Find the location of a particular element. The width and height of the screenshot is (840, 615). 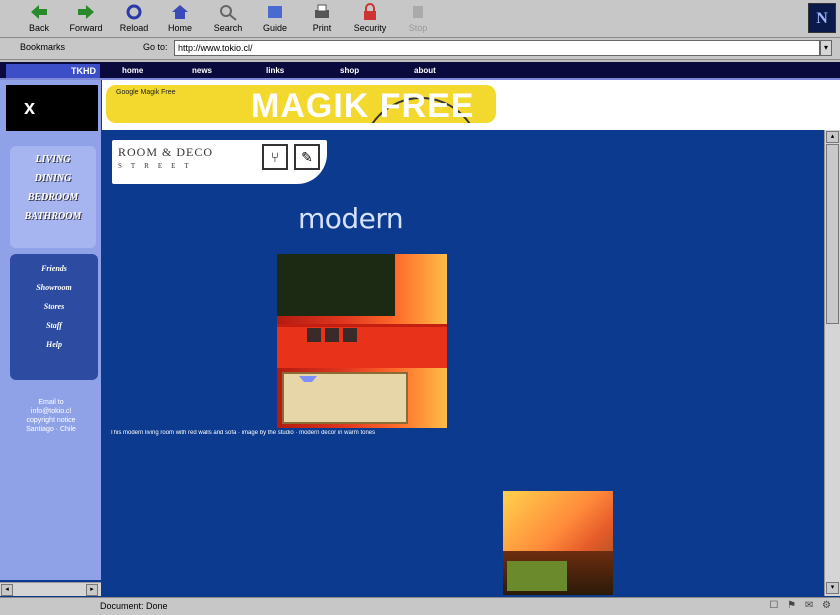

back-label: Back is located at coordinates (38, 28).